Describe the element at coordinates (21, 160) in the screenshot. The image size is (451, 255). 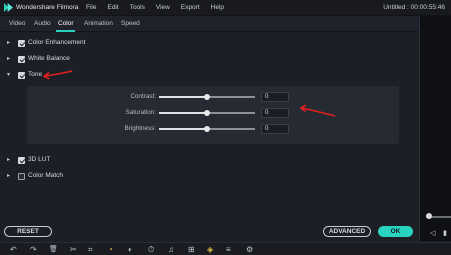
I see `3d-lut-checkbox` at that location.